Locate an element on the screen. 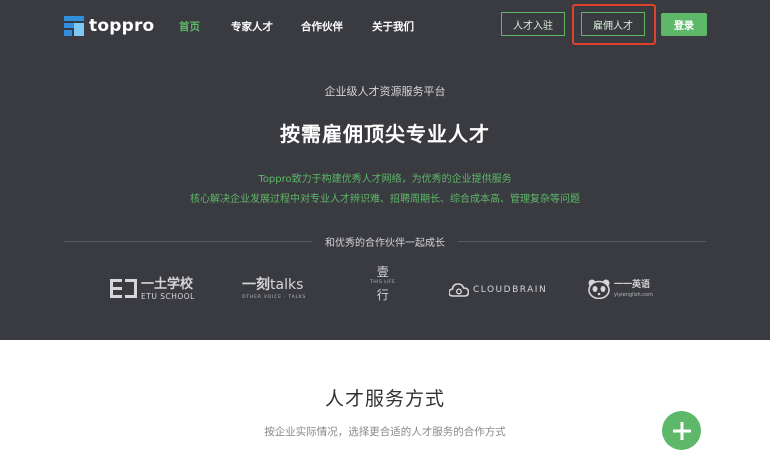 The height and width of the screenshot is (474, 770). add-fab-button is located at coordinates (681, 430).